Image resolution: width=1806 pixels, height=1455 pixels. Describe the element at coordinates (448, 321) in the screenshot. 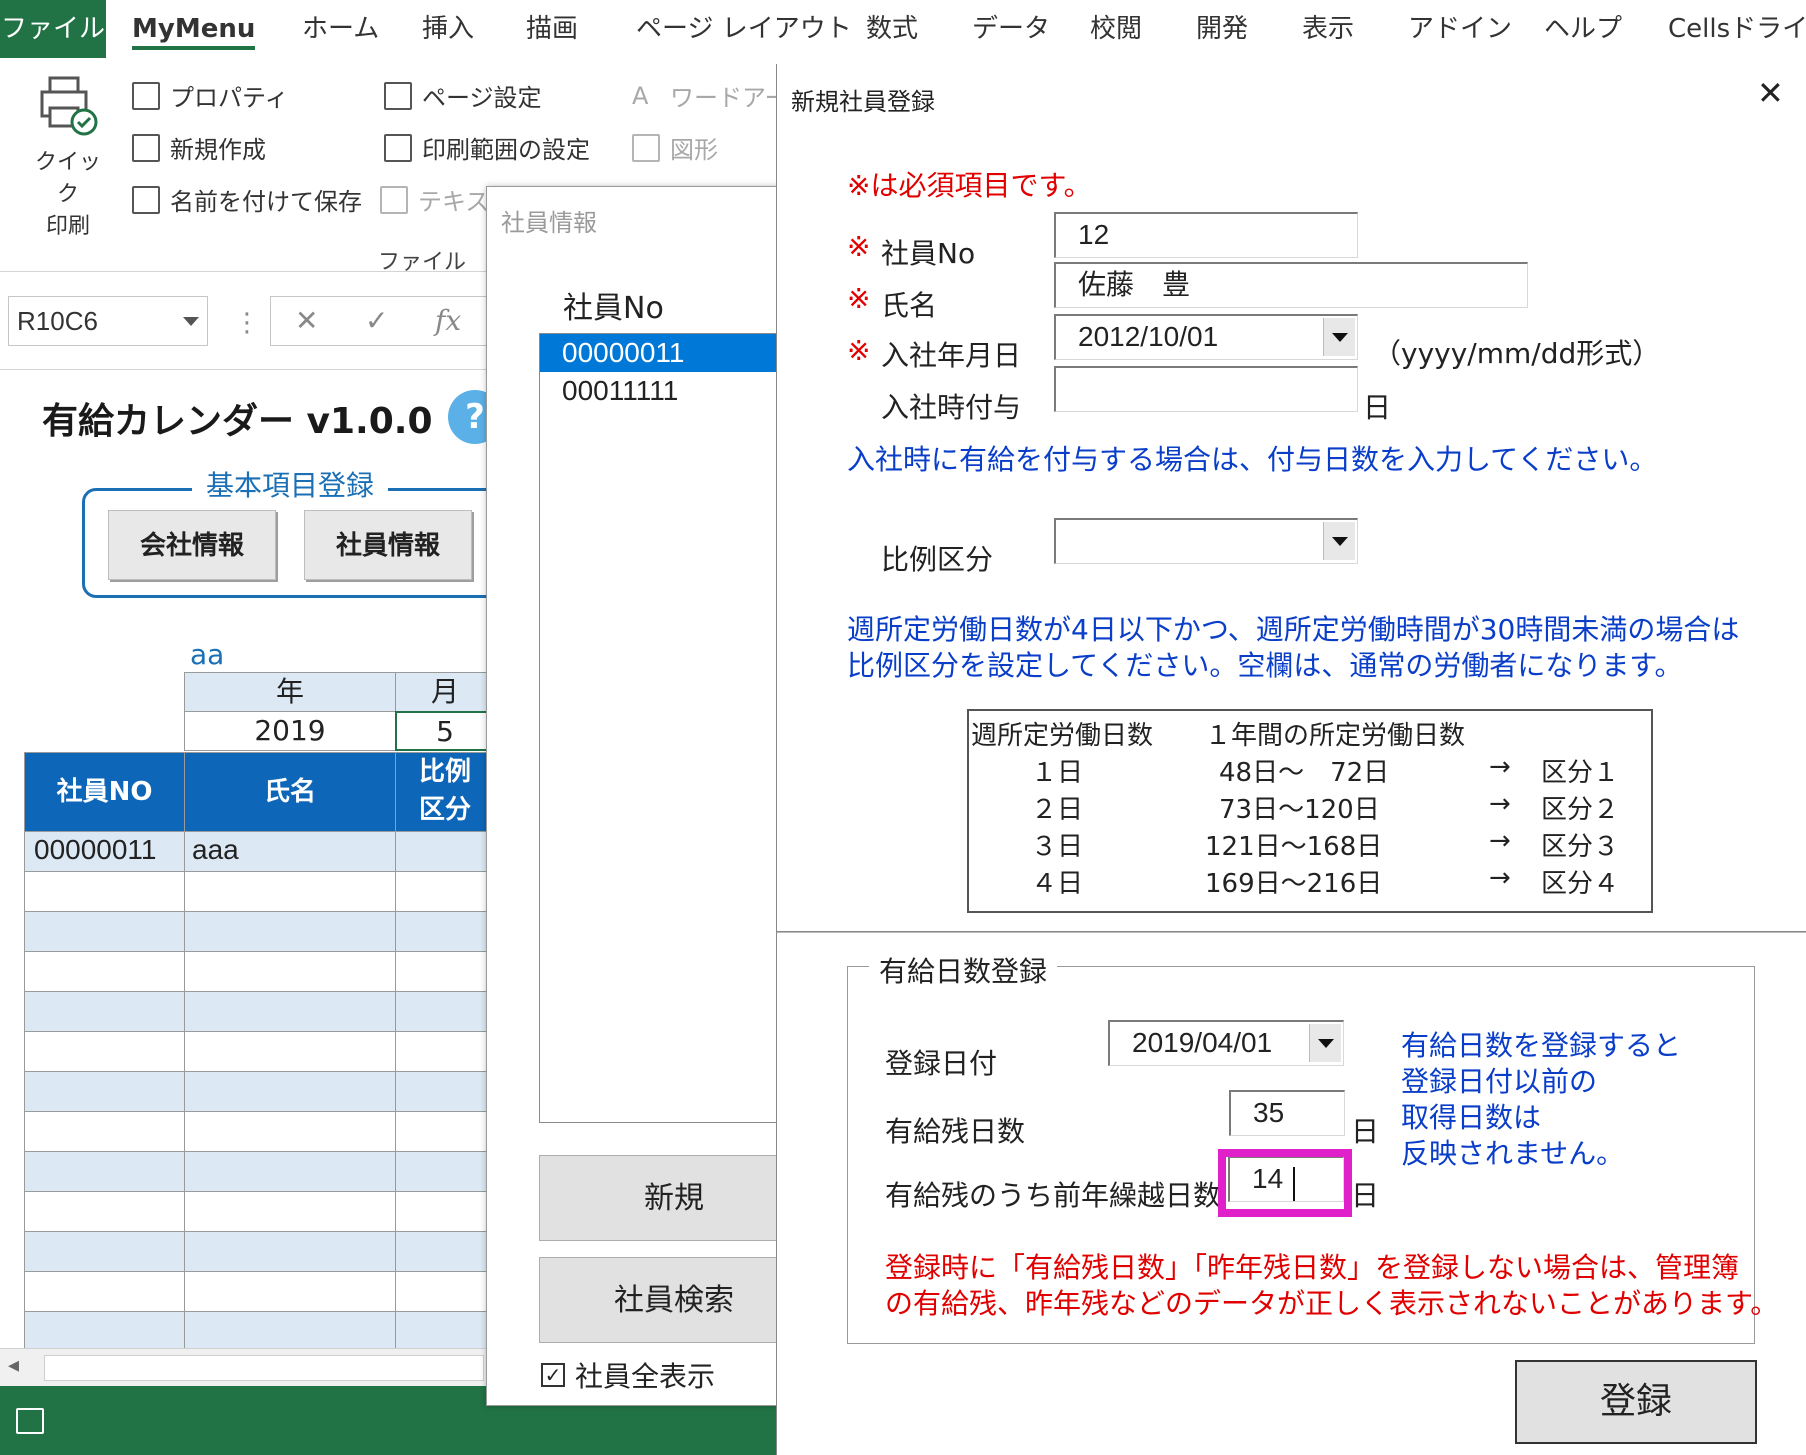

I see `function-icon: fx` at that location.